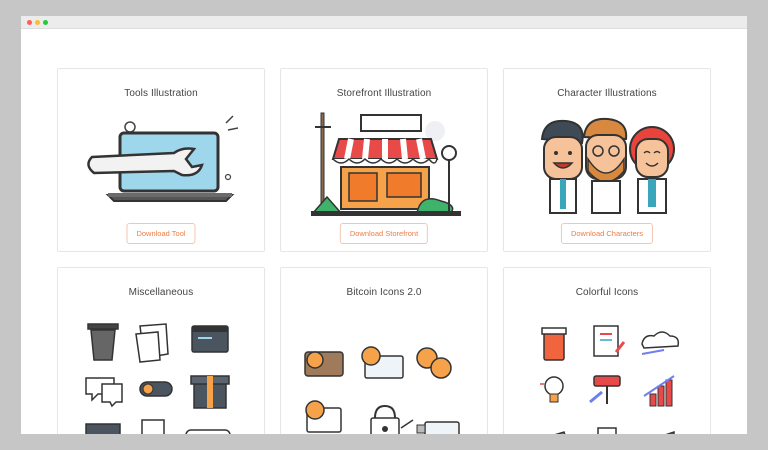  I want to click on card-title: Miscellaneous, so click(161, 292).